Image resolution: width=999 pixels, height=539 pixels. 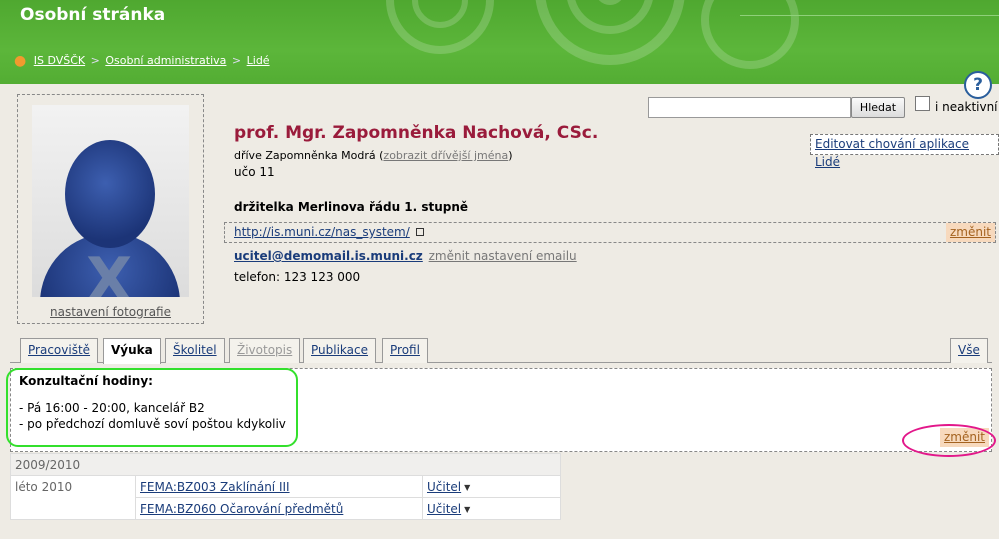 I want to click on tab-label: Publikace, so click(x=339, y=350).